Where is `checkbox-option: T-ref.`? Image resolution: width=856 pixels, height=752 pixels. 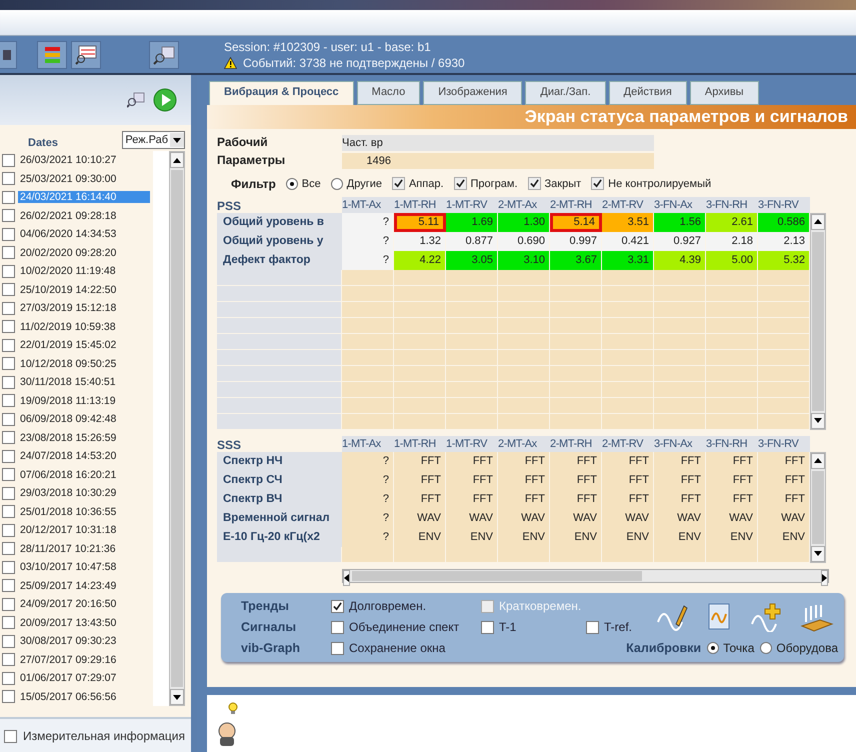
checkbox-option: T-ref. is located at coordinates (621, 627).